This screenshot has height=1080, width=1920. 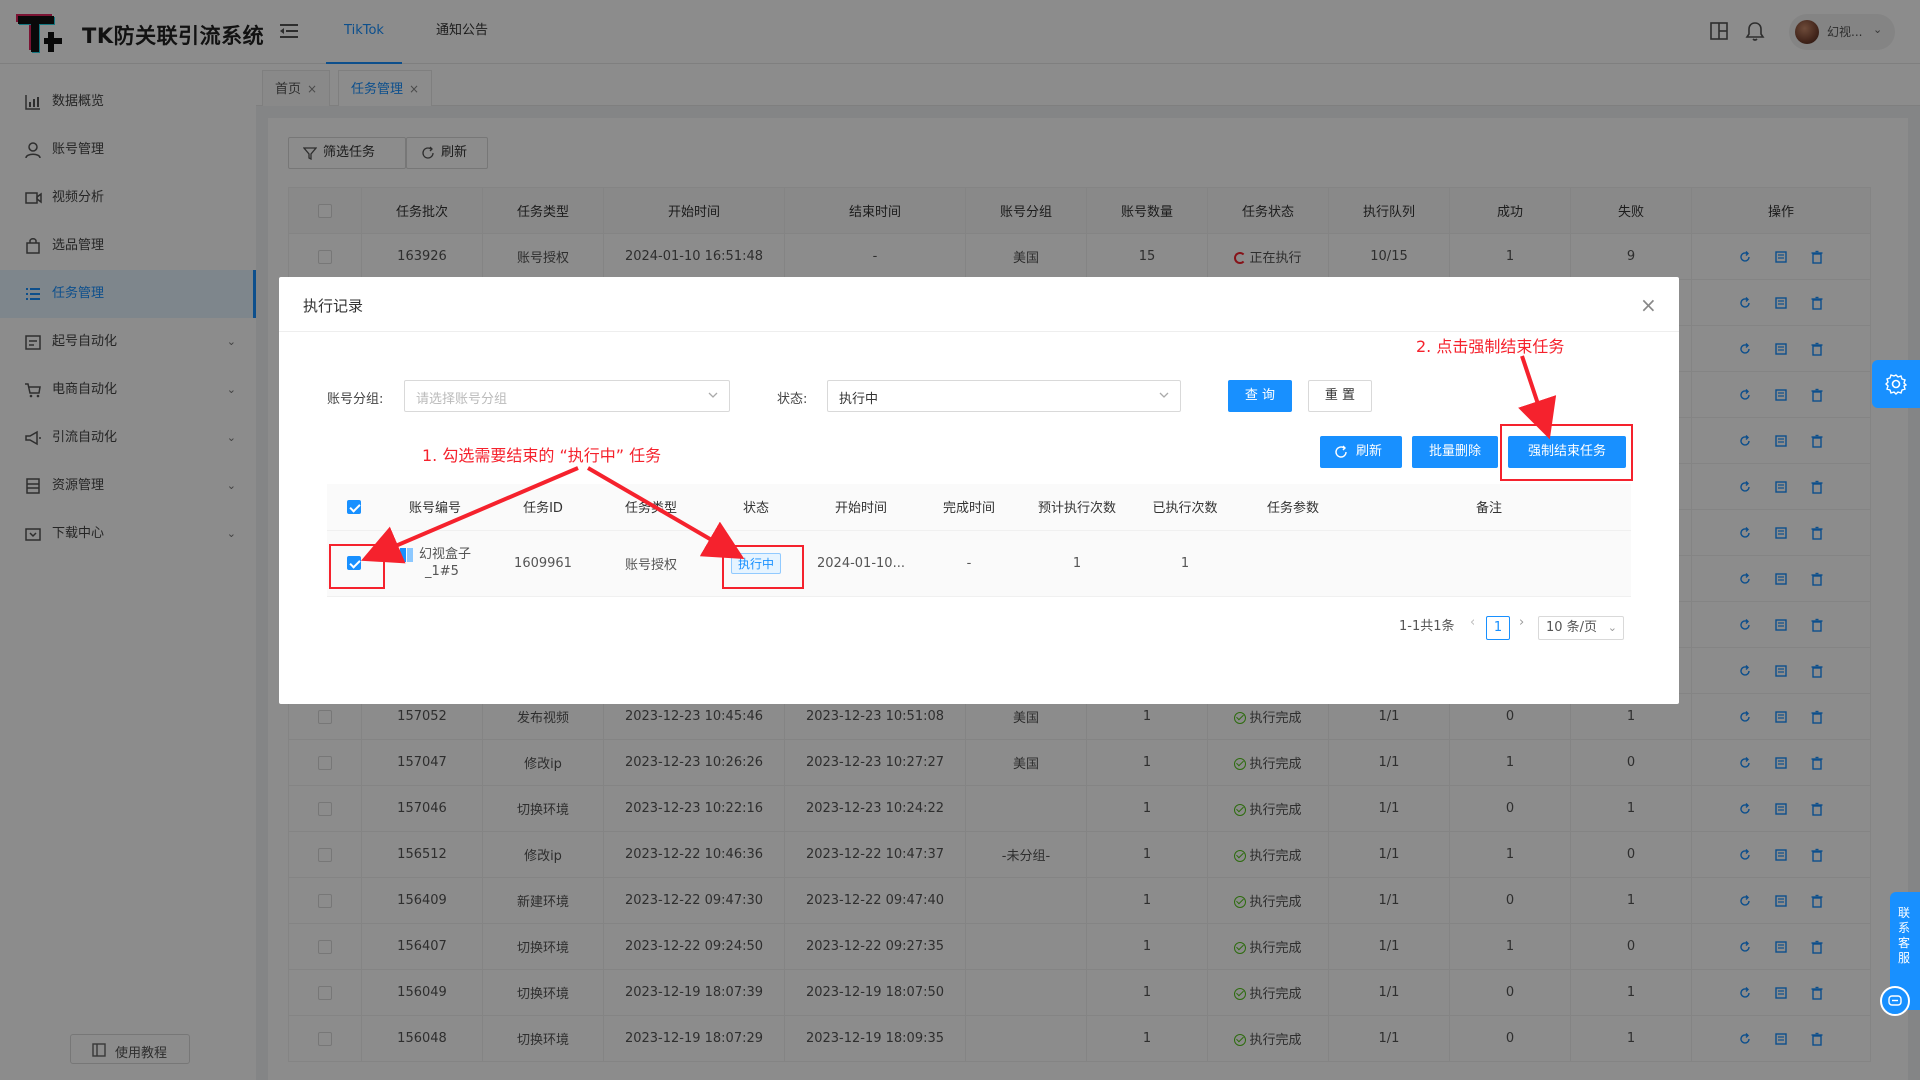 What do you see at coordinates (1566, 452) in the screenshot?
I see `annotation-box-force-end` at bounding box center [1566, 452].